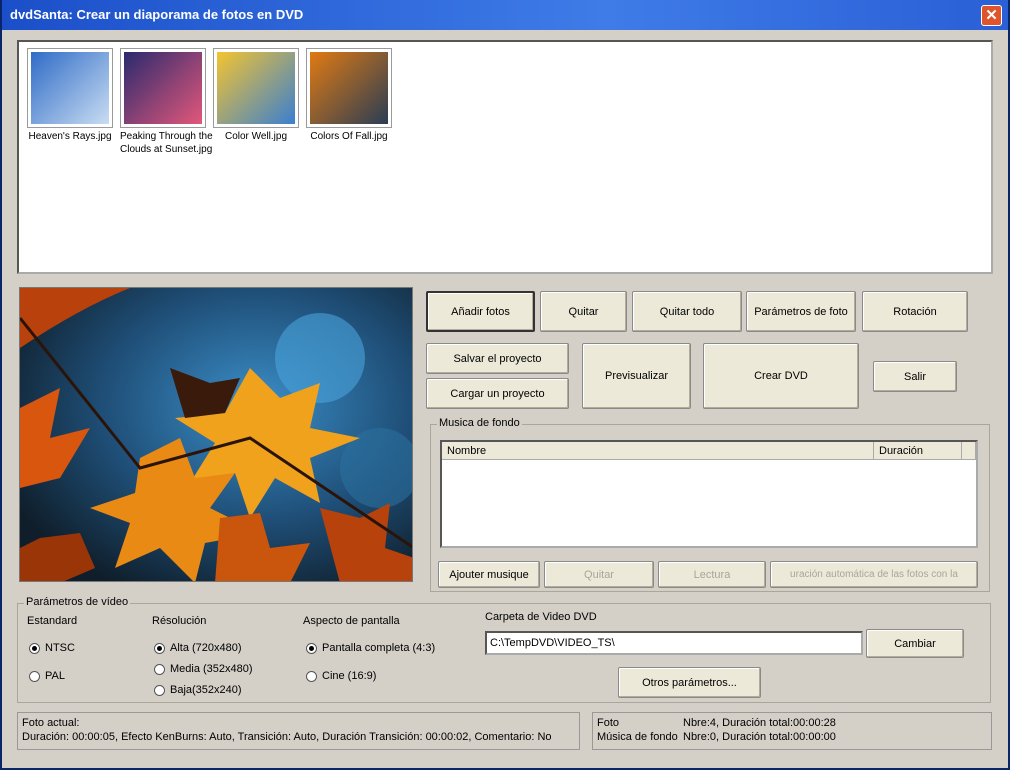 The width and height of the screenshot is (1020, 778). What do you see at coordinates (52, 648) in the screenshot?
I see `radio-ntsc: NTSC` at bounding box center [52, 648].